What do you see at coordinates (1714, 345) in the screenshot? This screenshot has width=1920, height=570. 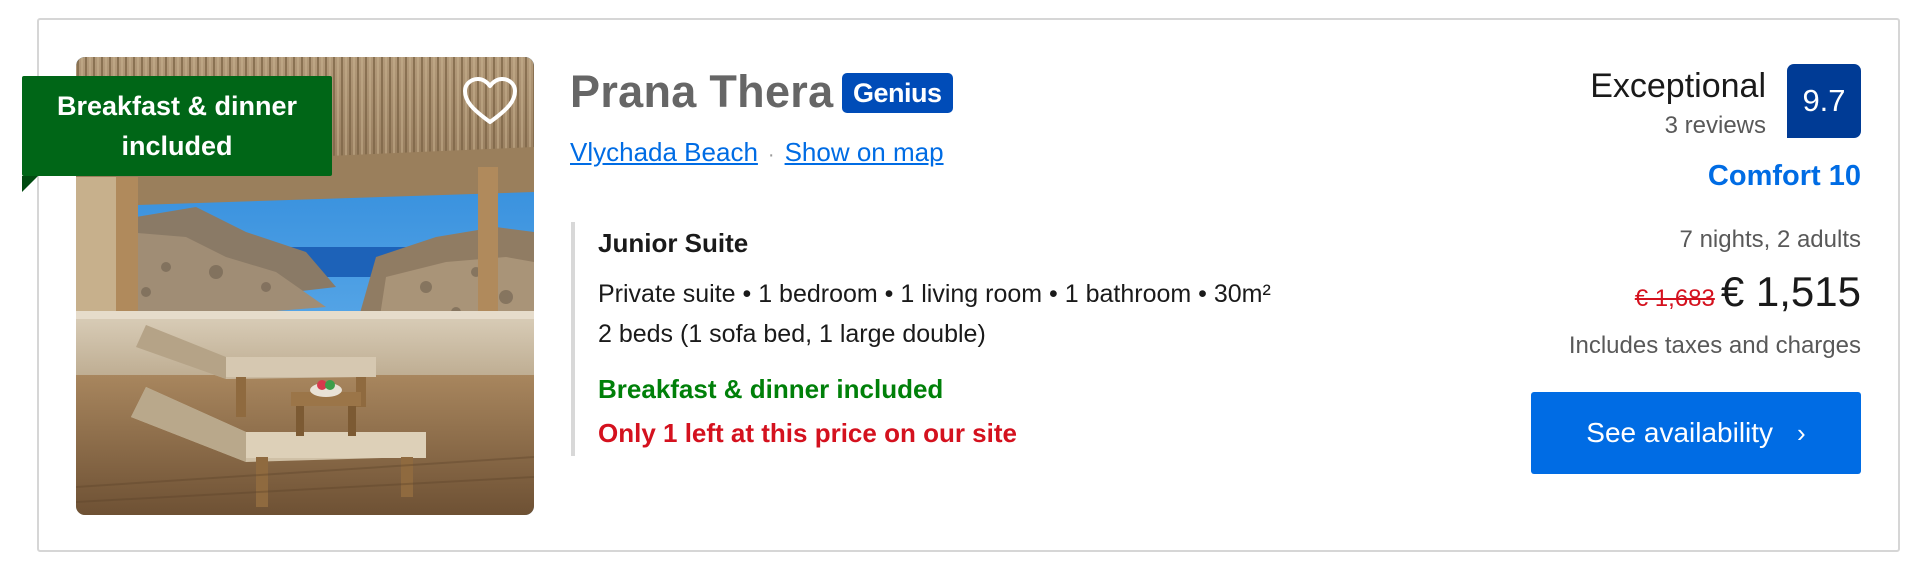 I see `taxes-note: Includes taxes and charges` at bounding box center [1714, 345].